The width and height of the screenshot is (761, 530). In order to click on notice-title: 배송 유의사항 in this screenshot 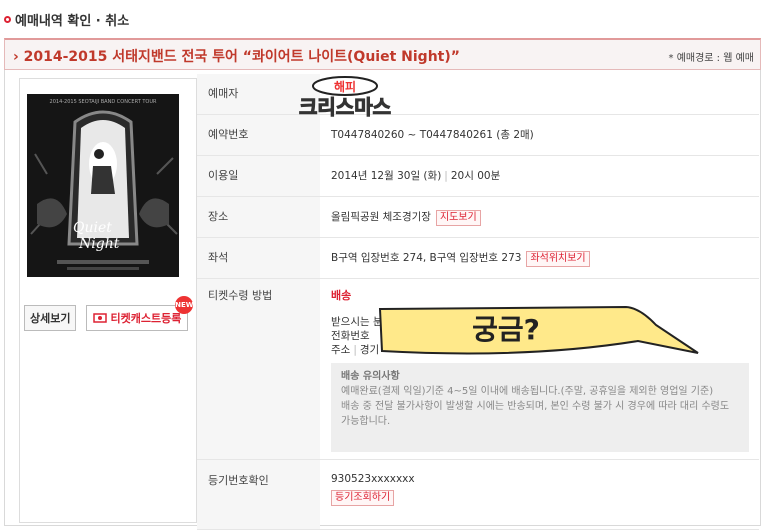, I will do `click(370, 376)`.